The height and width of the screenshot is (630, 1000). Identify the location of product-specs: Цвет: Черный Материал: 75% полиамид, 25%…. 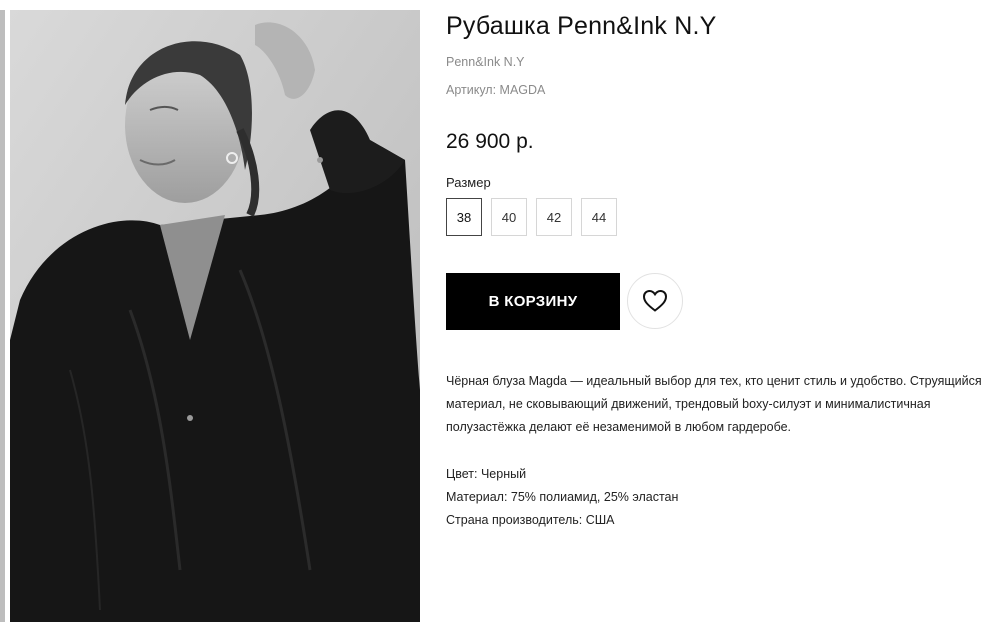
(562, 497).